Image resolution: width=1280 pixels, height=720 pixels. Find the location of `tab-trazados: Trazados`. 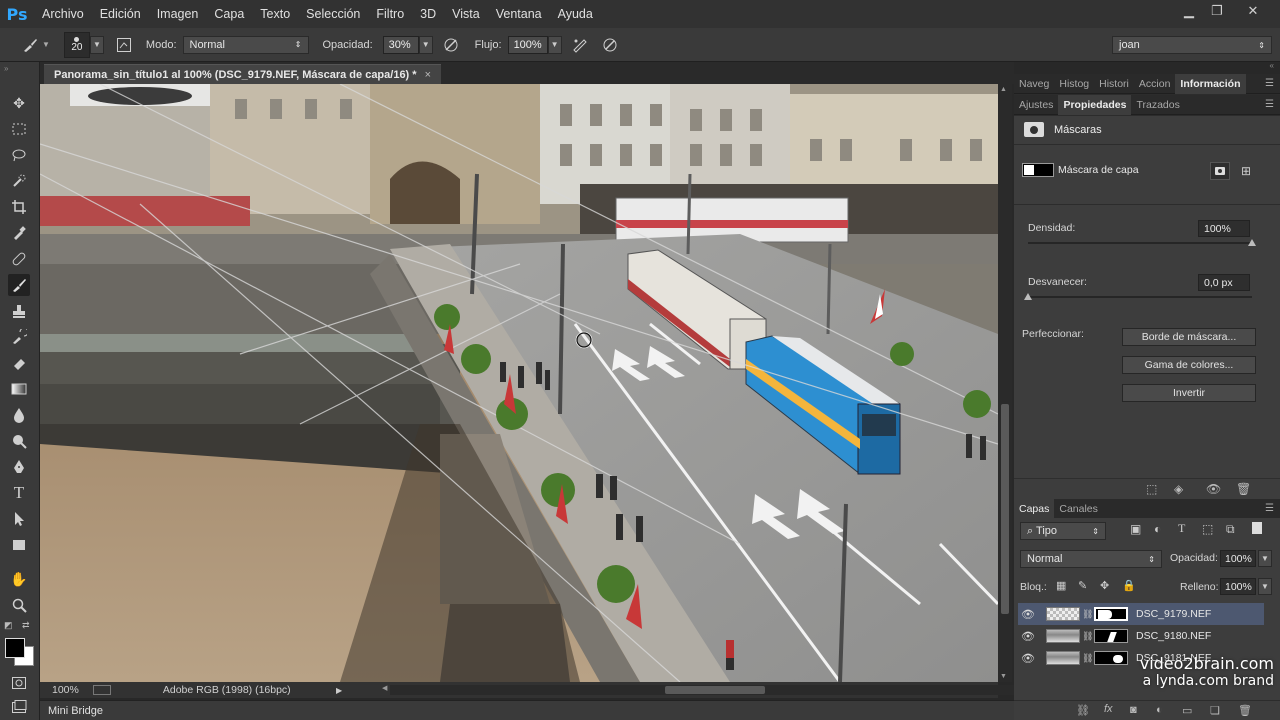

tab-trazados: Trazados is located at coordinates (1157, 105).